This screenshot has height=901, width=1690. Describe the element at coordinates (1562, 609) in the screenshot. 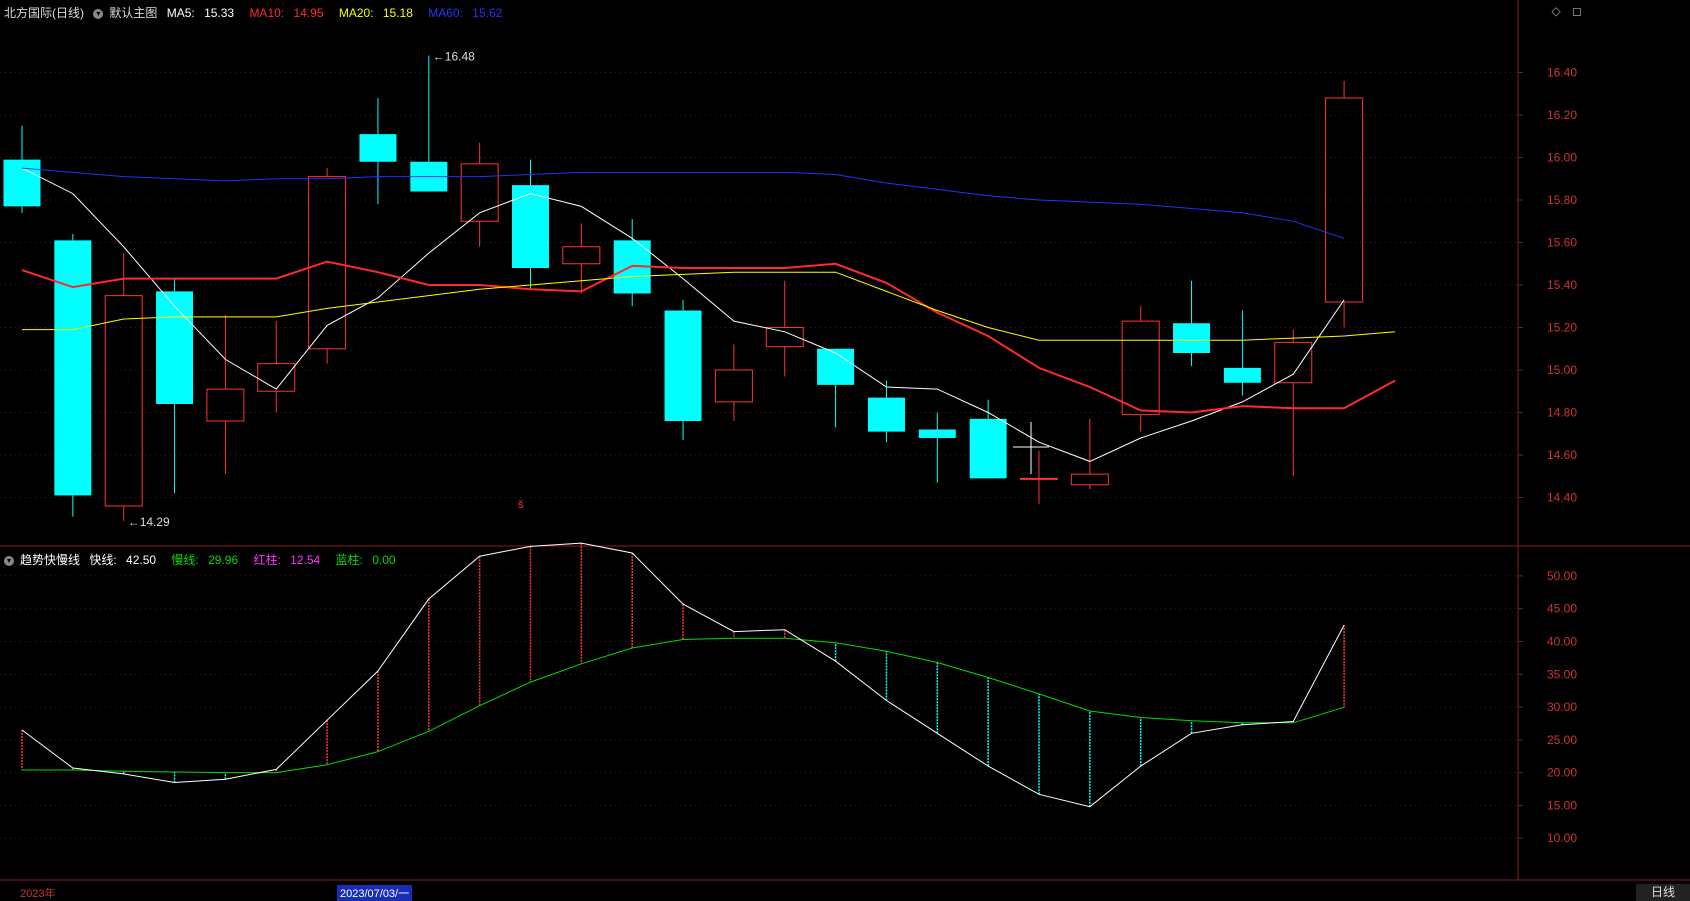

I see `y-tick-label: 45.00` at that location.